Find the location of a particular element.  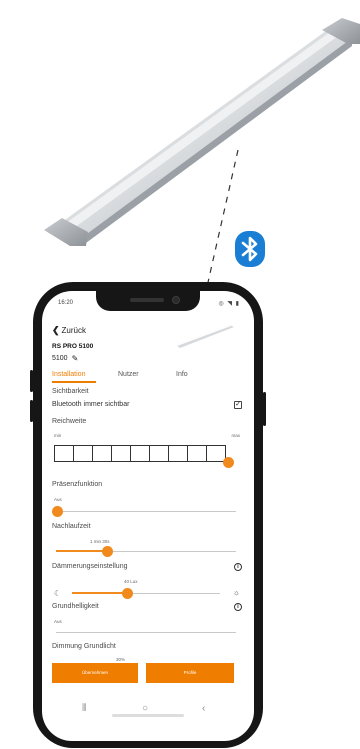

presence-slider-track is located at coordinates (146, 511).